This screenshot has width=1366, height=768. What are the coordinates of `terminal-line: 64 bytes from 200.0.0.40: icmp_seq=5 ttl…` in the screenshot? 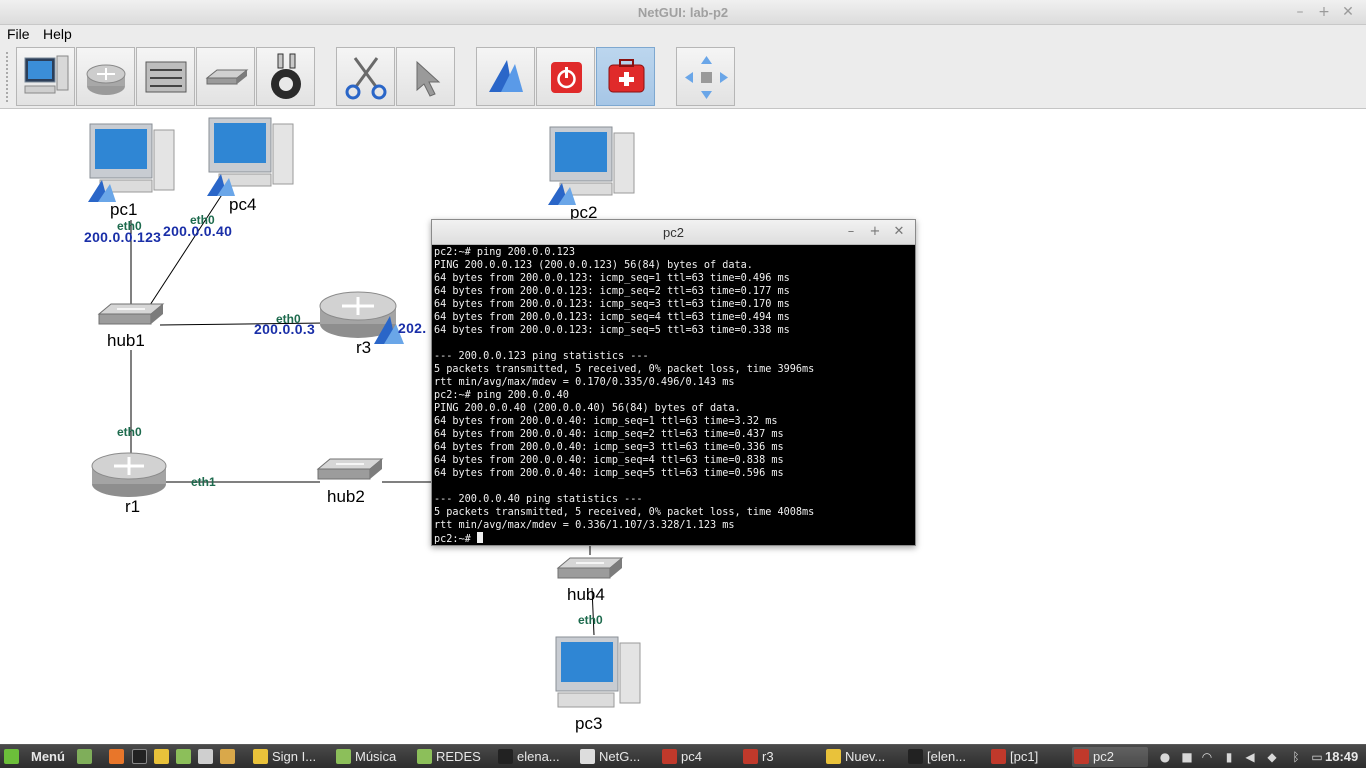 It's located at (609, 473).